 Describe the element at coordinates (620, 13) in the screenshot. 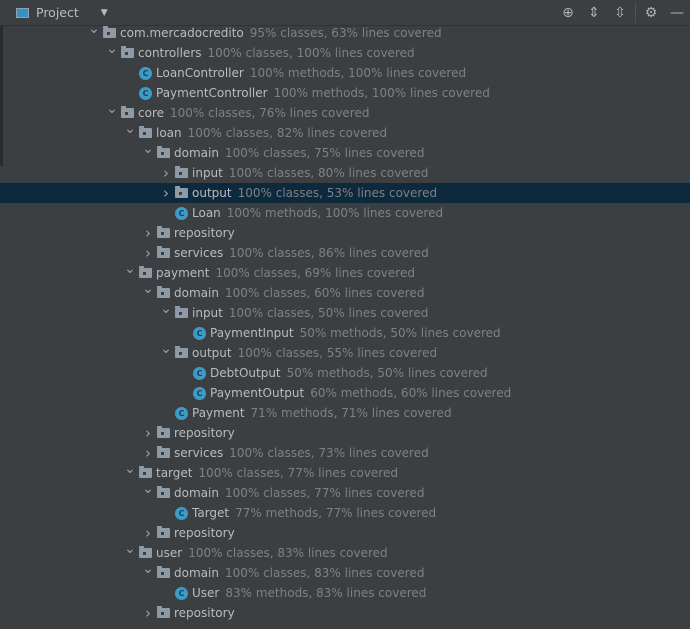

I see `collapse-all-icon: ⇳` at that location.